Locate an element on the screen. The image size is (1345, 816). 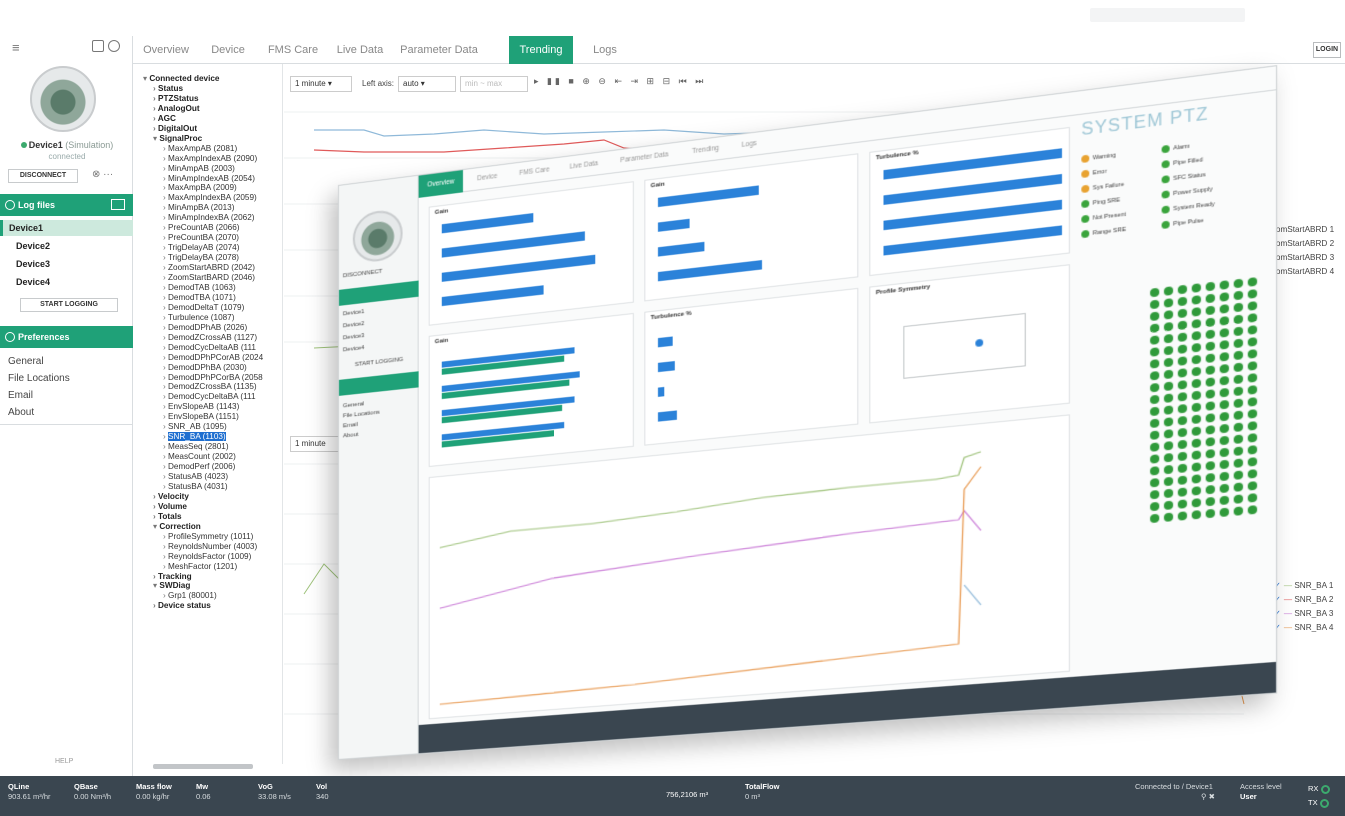
tree-item: › DemodDeltaT (1079) is located at coordinates (203, 307).